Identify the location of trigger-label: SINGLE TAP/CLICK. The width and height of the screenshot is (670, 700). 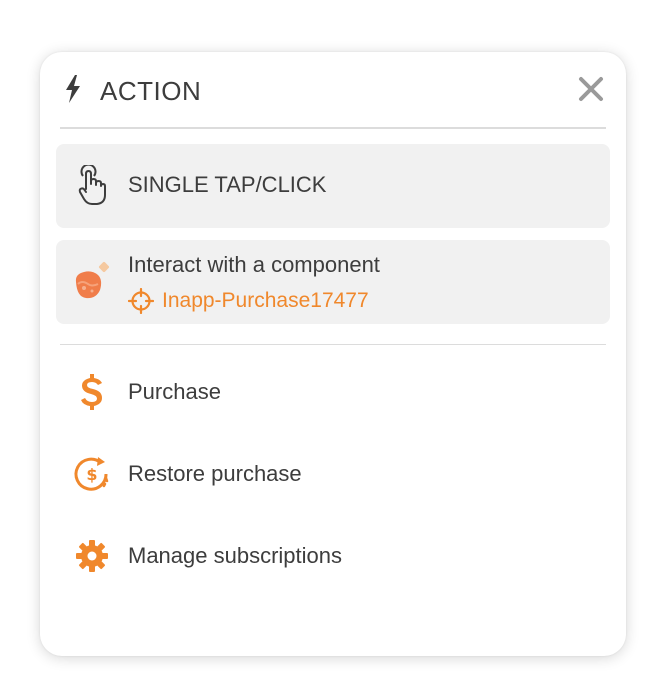
(227, 184).